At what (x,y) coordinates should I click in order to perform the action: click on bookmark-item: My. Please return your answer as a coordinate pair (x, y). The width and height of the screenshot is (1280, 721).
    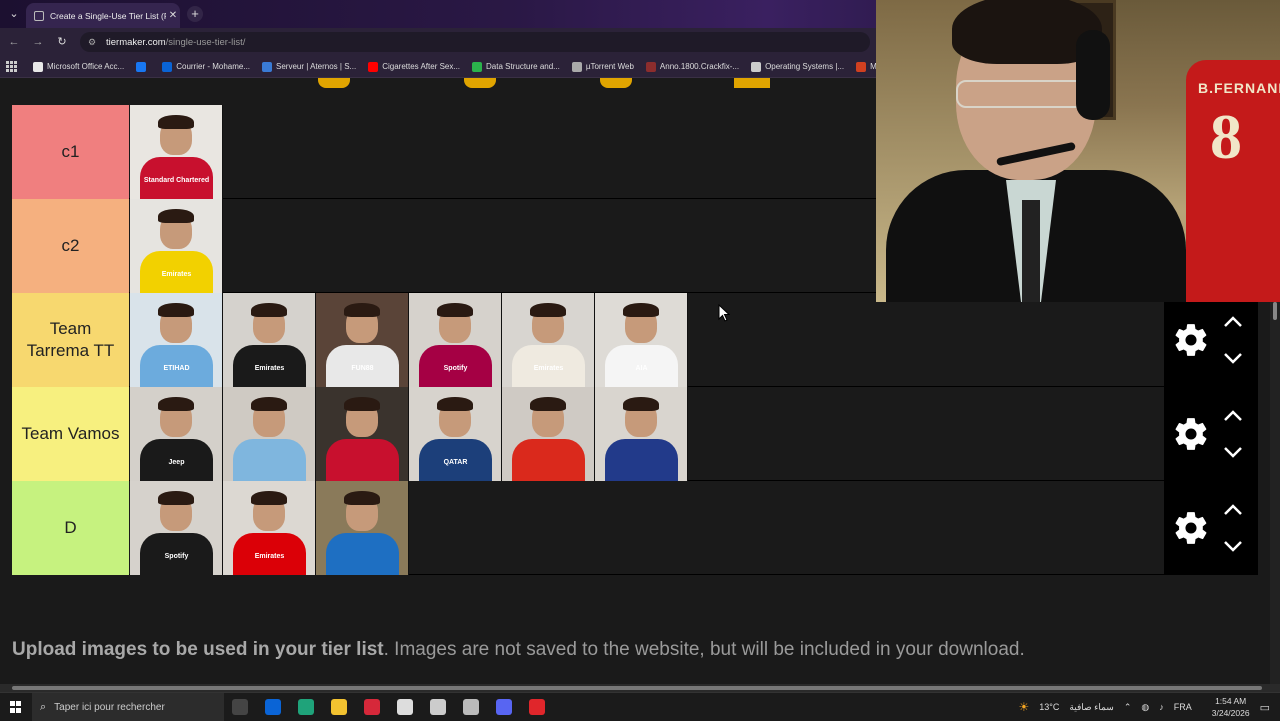
    Looking at the image, I should click on (866, 66).